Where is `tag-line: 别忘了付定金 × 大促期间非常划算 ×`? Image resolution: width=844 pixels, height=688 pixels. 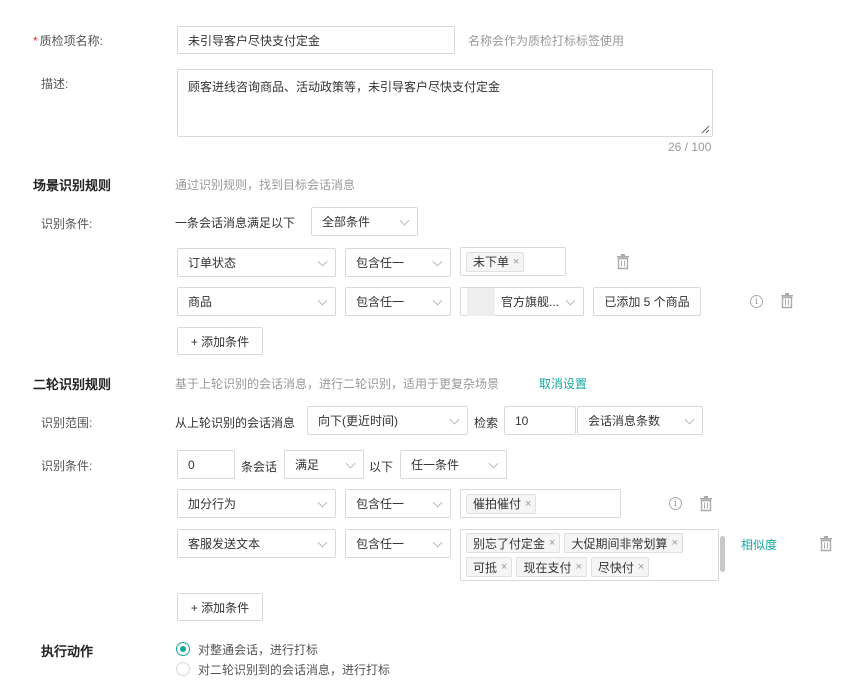 tag-line: 别忘了付定金 × 大促期间非常划算 × is located at coordinates (589, 543).